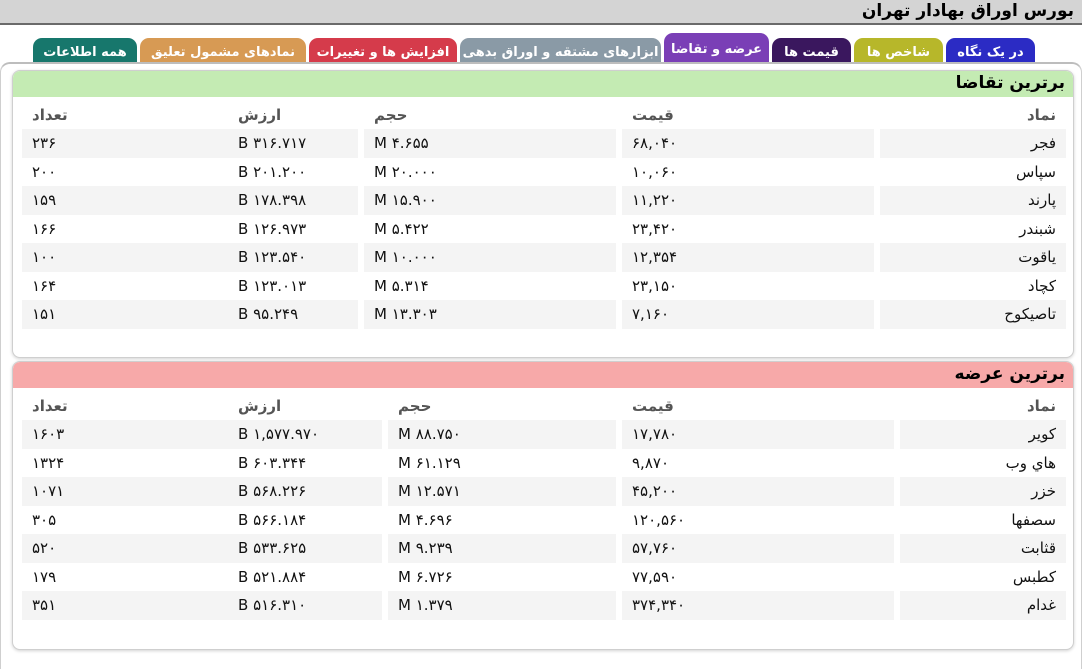 This screenshot has width=1082, height=669. I want to click on count-cell: ۱۰۷۱, so click(125, 491).